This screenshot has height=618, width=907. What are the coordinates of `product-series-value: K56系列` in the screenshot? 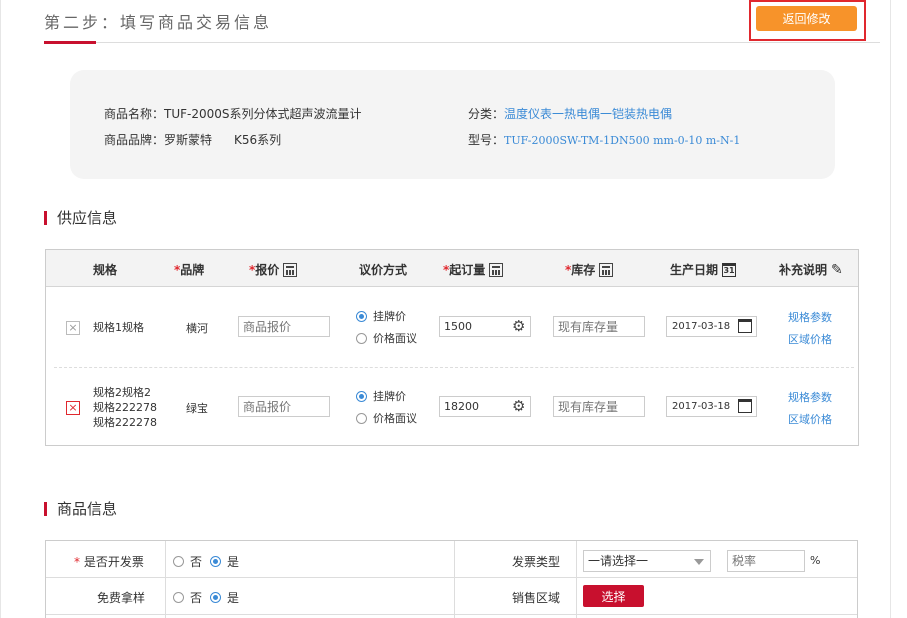 It's located at (258, 140).